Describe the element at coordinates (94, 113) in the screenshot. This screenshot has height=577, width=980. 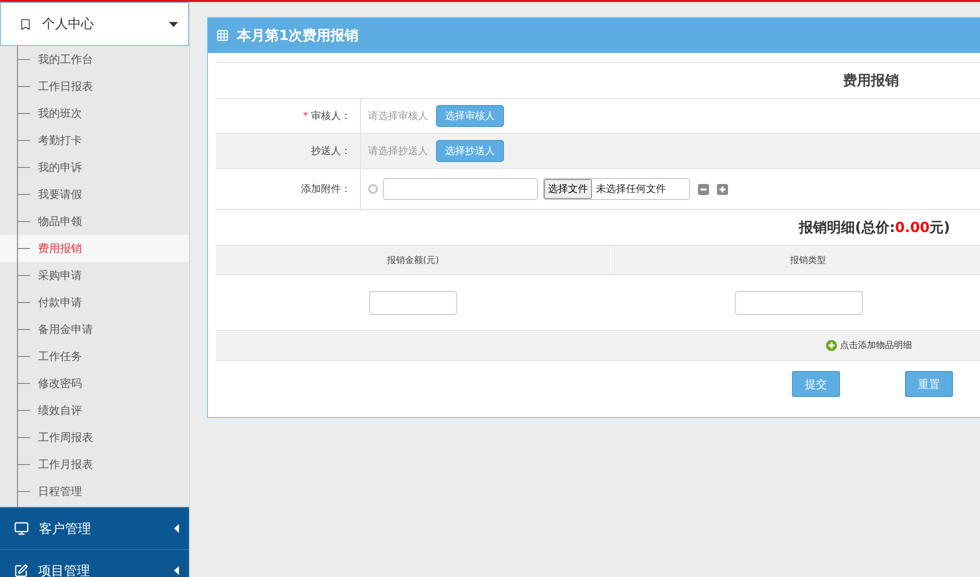
I see `sidebar-item: 我的班次` at that location.